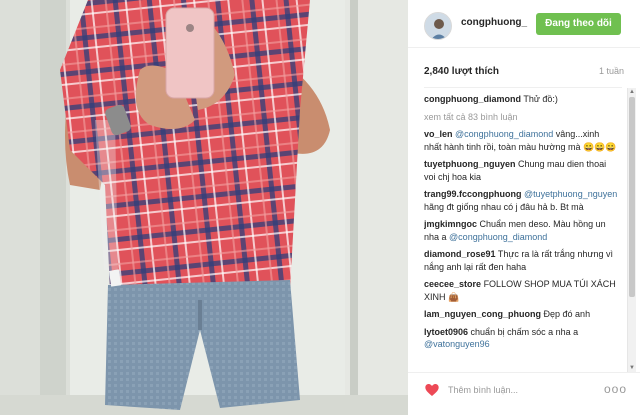 The width and height of the screenshot is (640, 415). I want to click on likes-count: 2,840 lượt thích, so click(461, 71).